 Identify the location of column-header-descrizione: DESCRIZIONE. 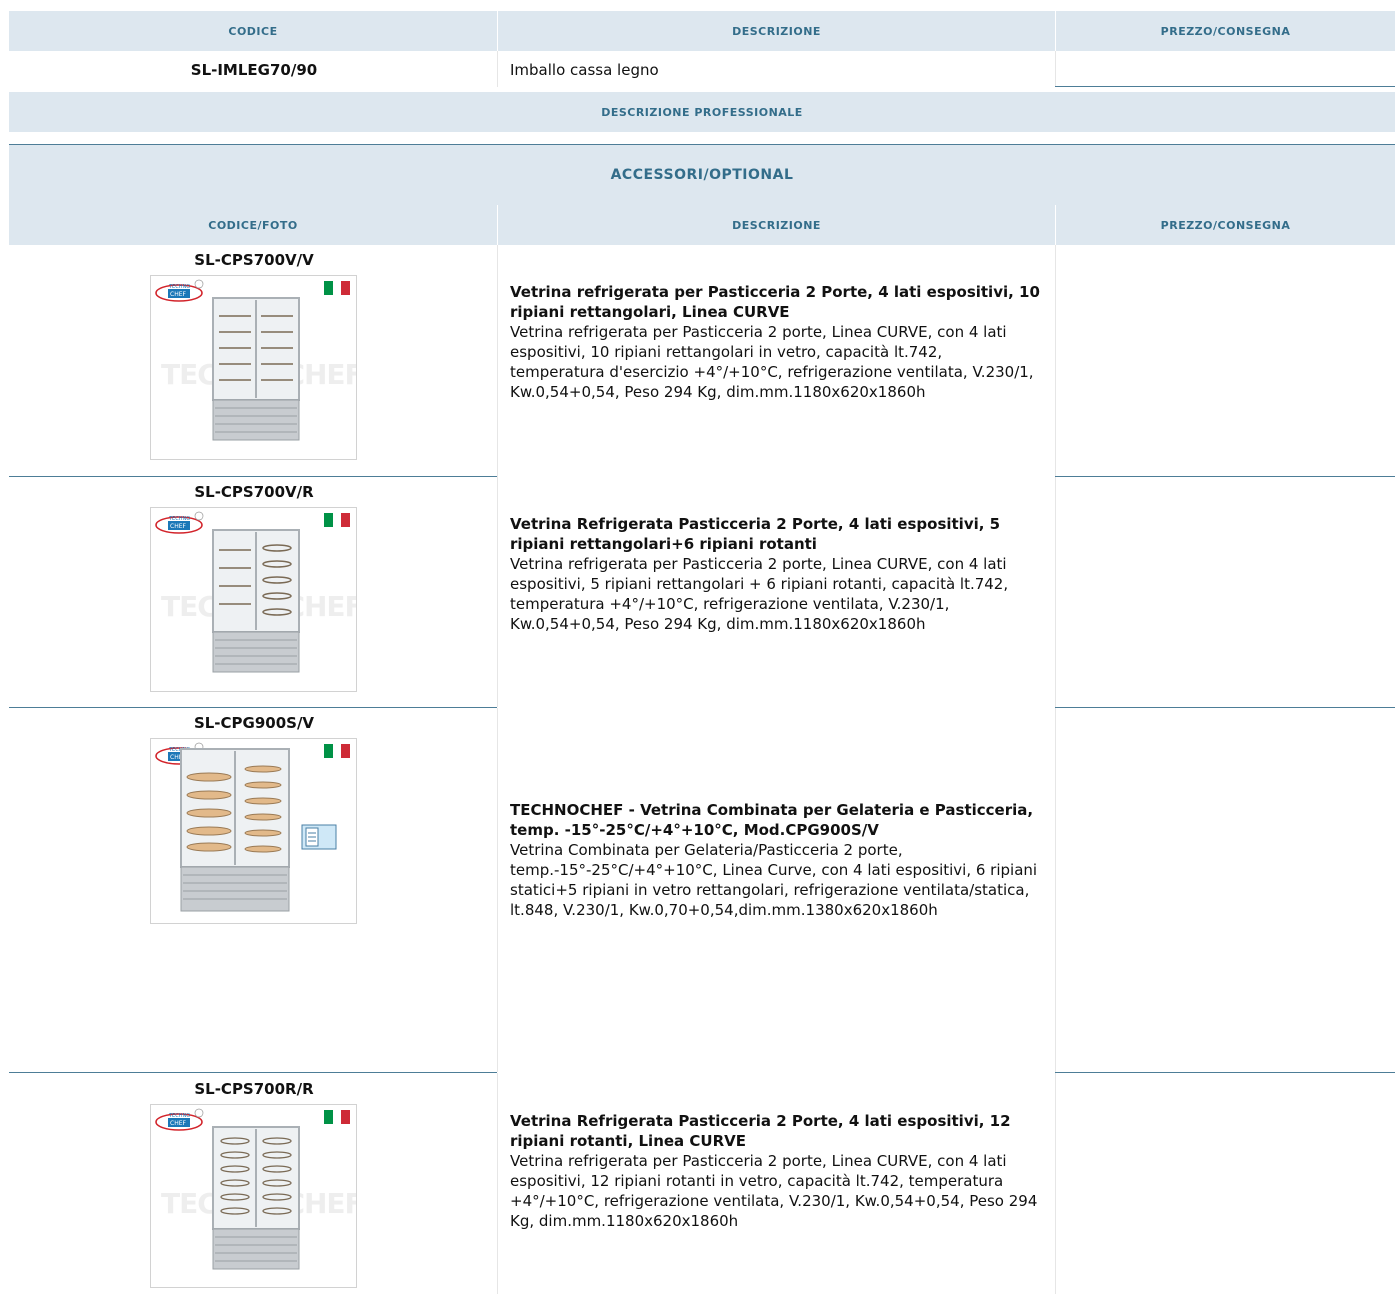
(776, 31).